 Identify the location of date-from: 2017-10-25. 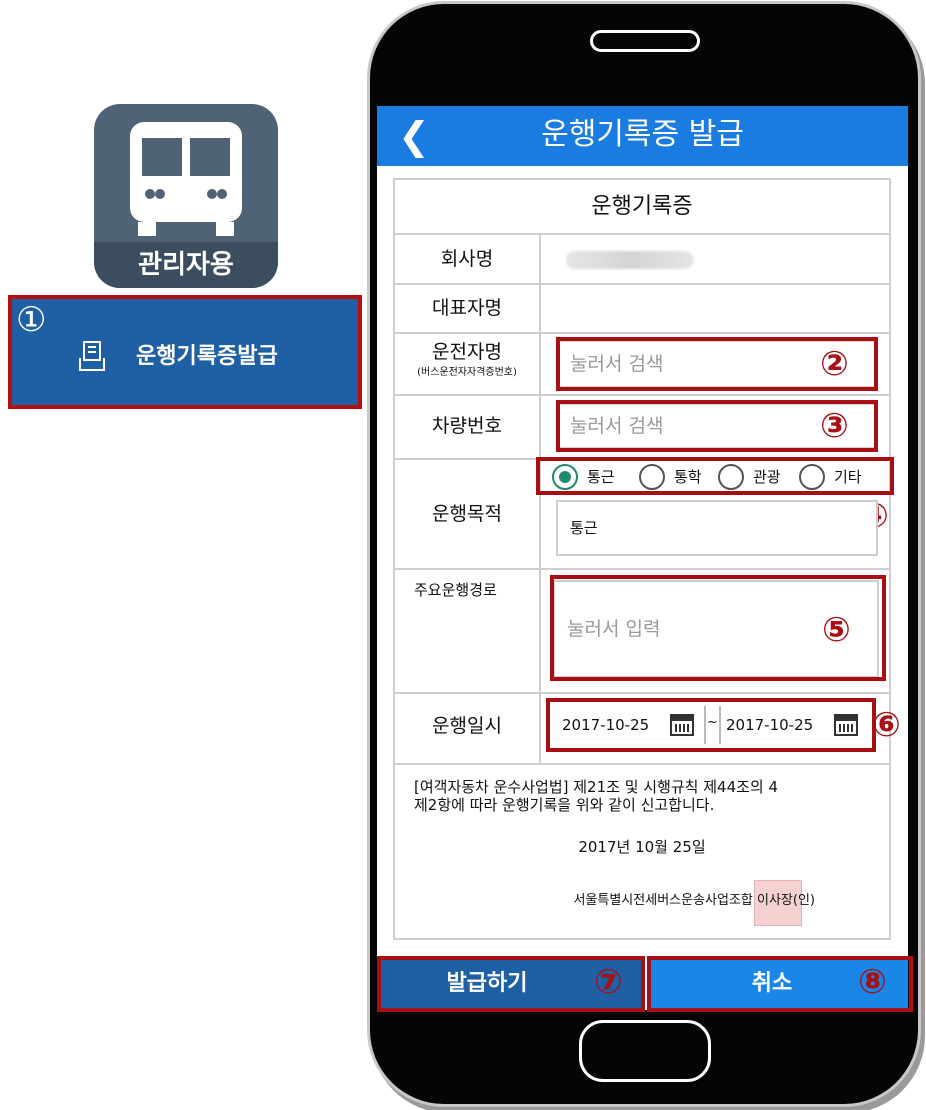
(605, 725).